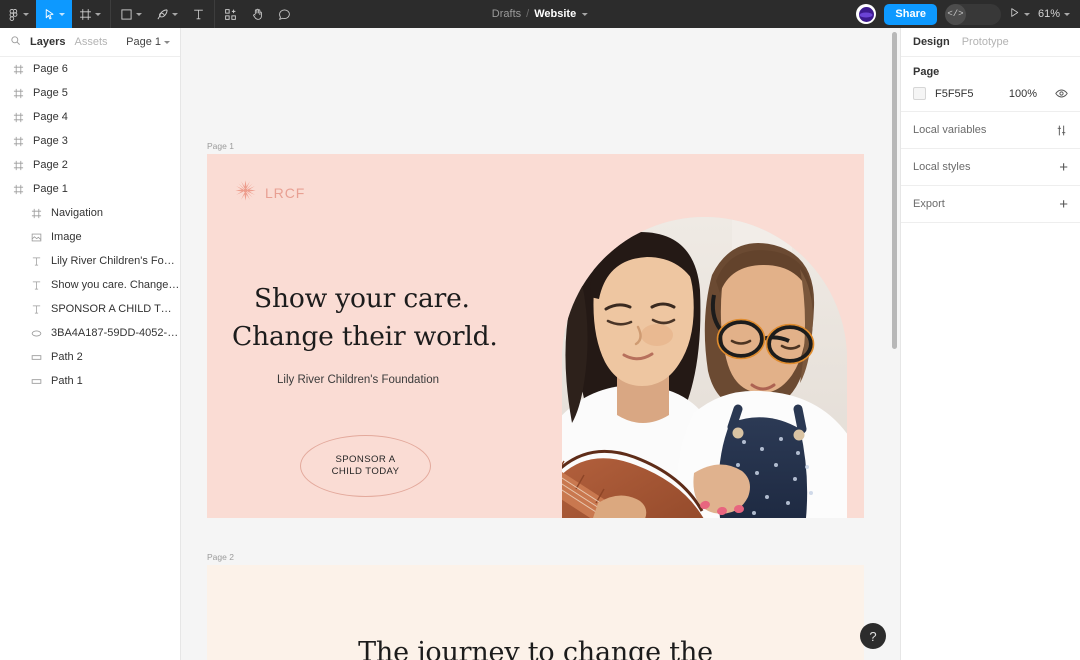 The width and height of the screenshot is (1080, 660). Describe the element at coordinates (284, 14) in the screenshot. I see `comment-tool-button` at that location.